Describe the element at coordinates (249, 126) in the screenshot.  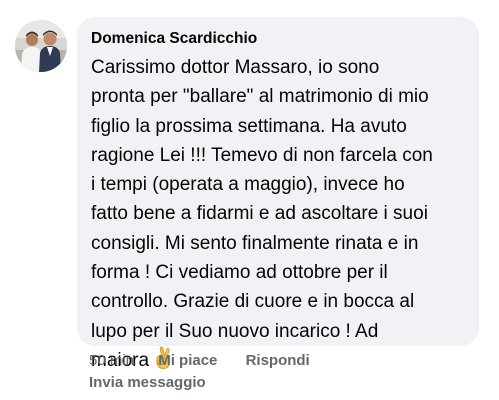
I see `comment-line: figlio la prossima settimana. Ha avuto` at that location.